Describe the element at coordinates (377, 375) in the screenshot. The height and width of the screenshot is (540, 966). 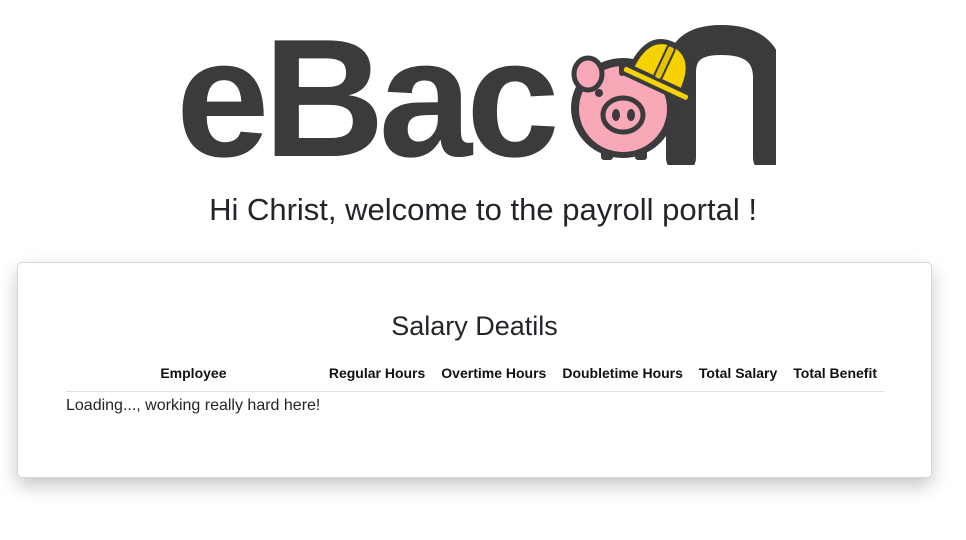
I see `column-header-regular-hours: Regular Hours` at that location.